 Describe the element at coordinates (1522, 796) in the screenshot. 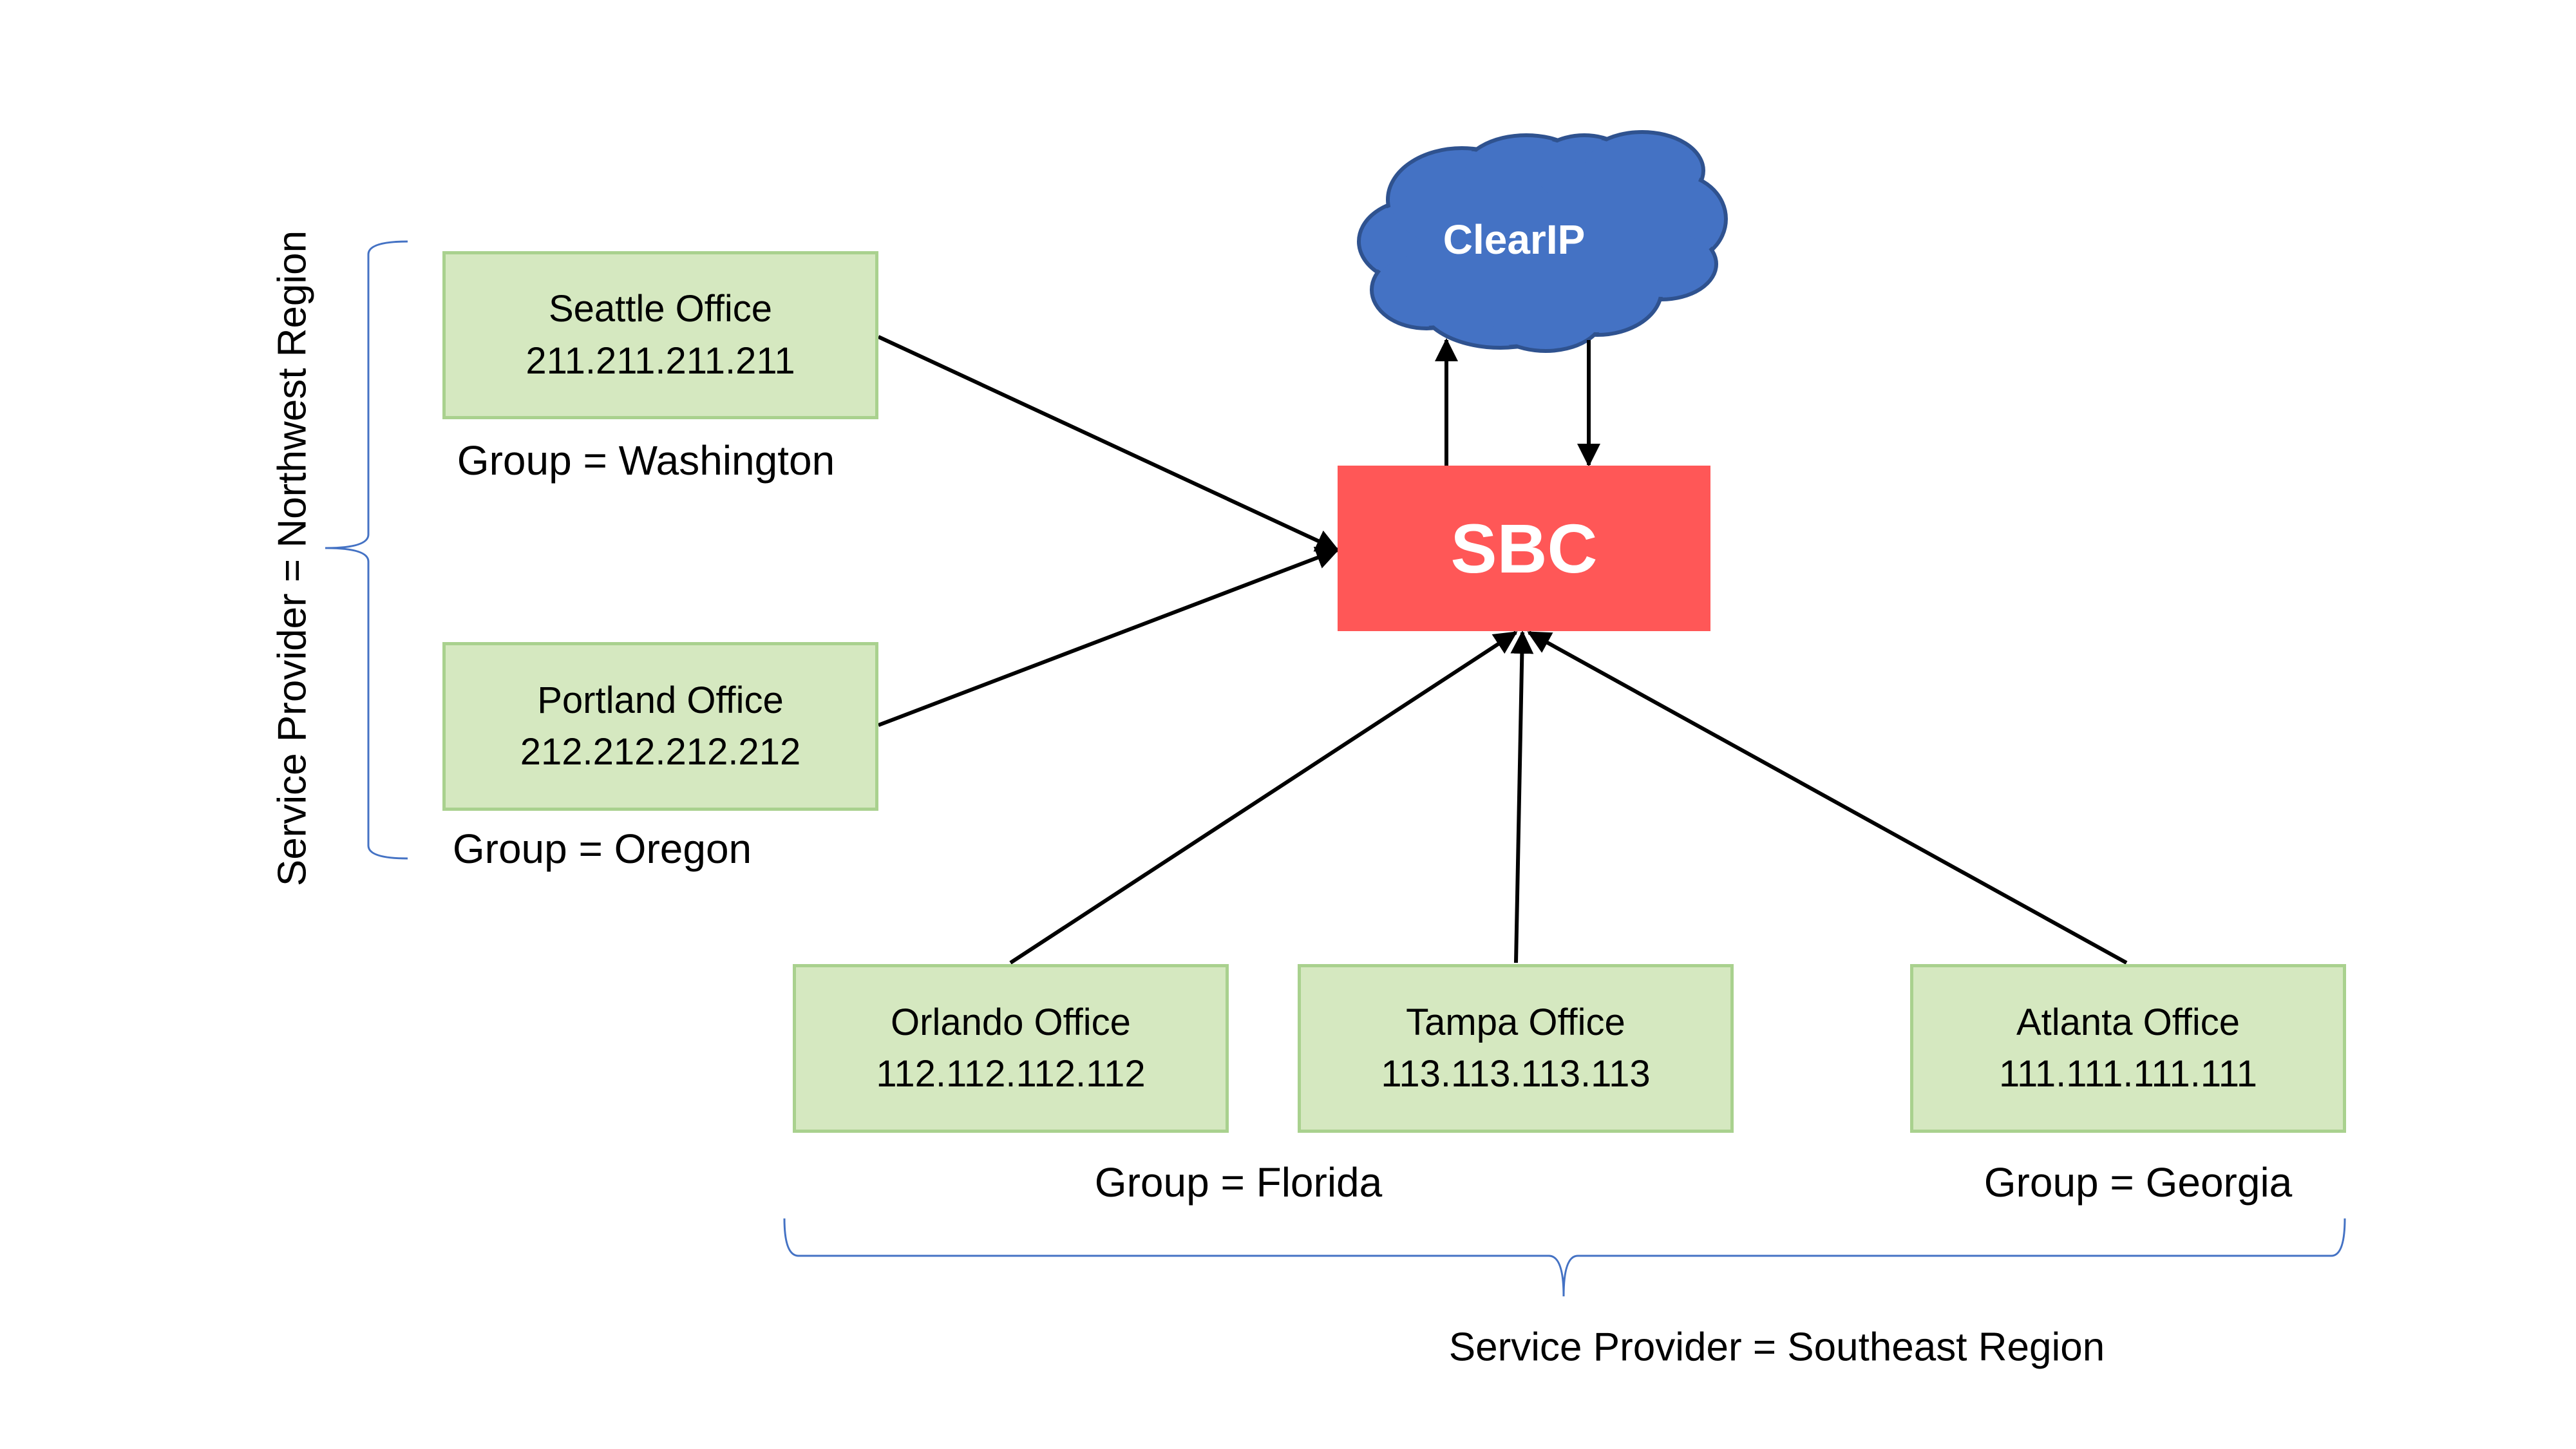

I see `arrow-tampa-to-sbc` at that location.